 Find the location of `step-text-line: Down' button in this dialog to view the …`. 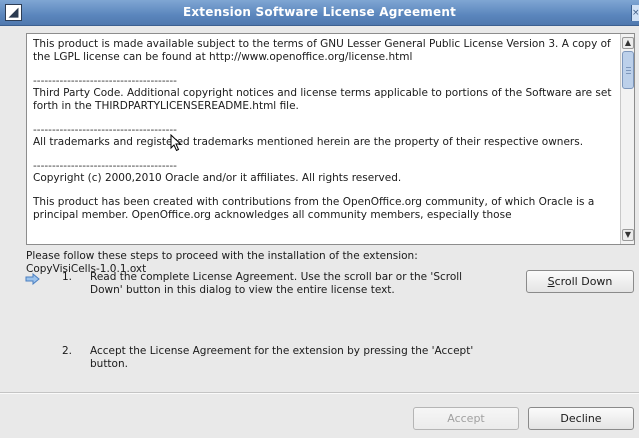

step-text-line: Down' button in this dialog to view the … is located at coordinates (242, 290).